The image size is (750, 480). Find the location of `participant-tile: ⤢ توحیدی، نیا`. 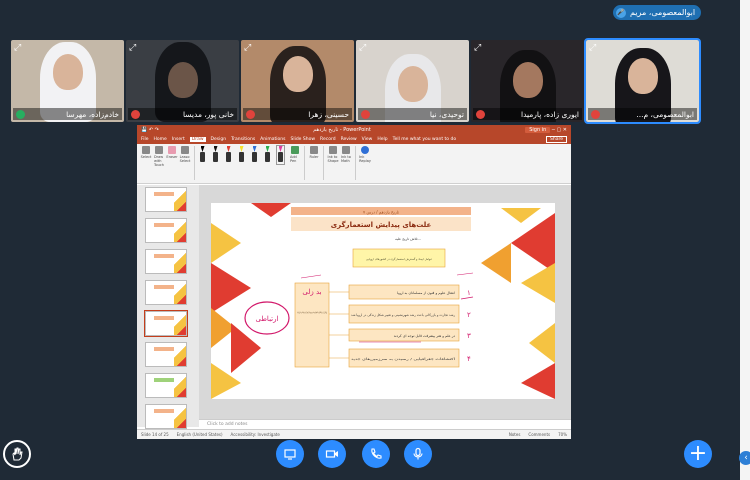

participant-tile: ⤢ توحیدی، نیا is located at coordinates (412, 81).